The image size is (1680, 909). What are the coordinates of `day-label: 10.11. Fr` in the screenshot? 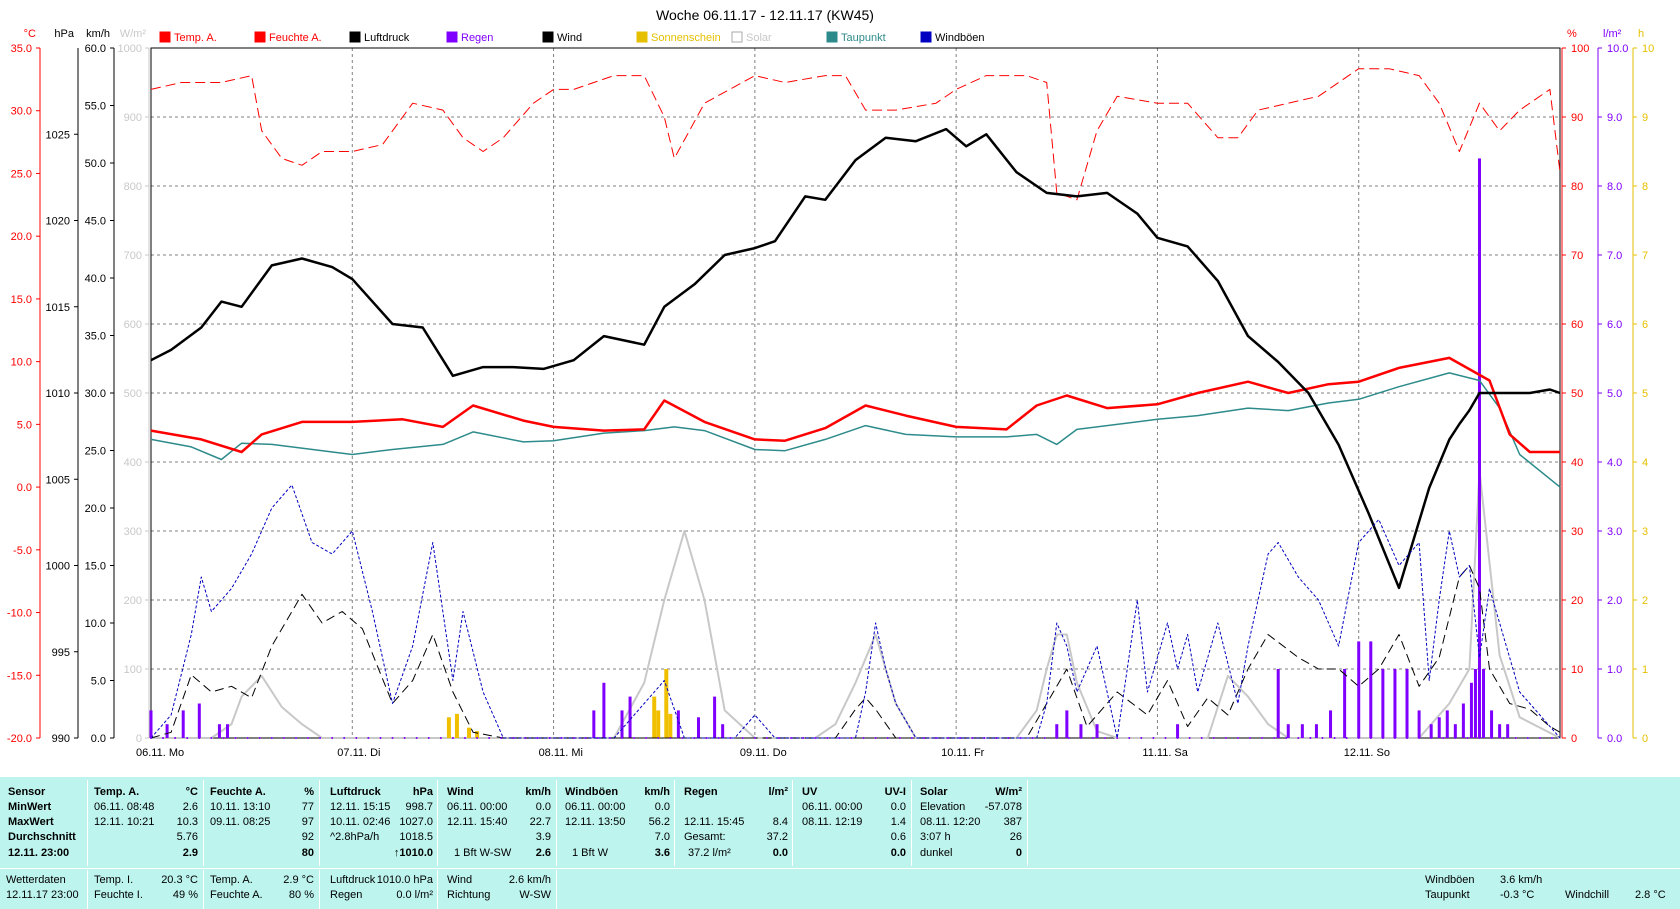 It's located at (963, 753).